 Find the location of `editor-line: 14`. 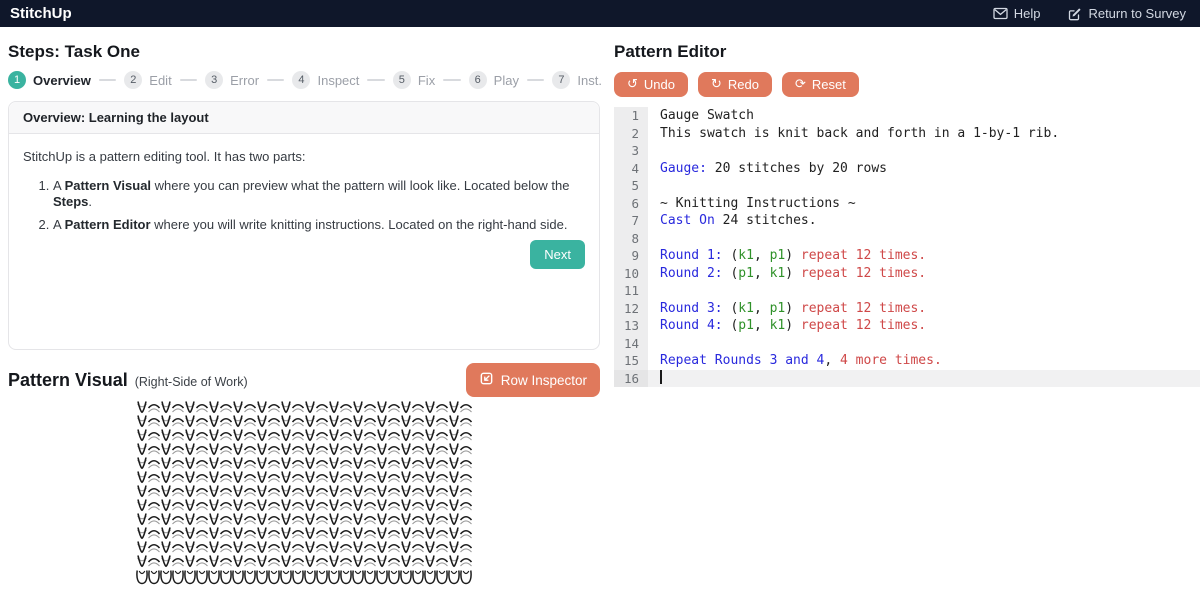

editor-line: 14 is located at coordinates (907, 343).